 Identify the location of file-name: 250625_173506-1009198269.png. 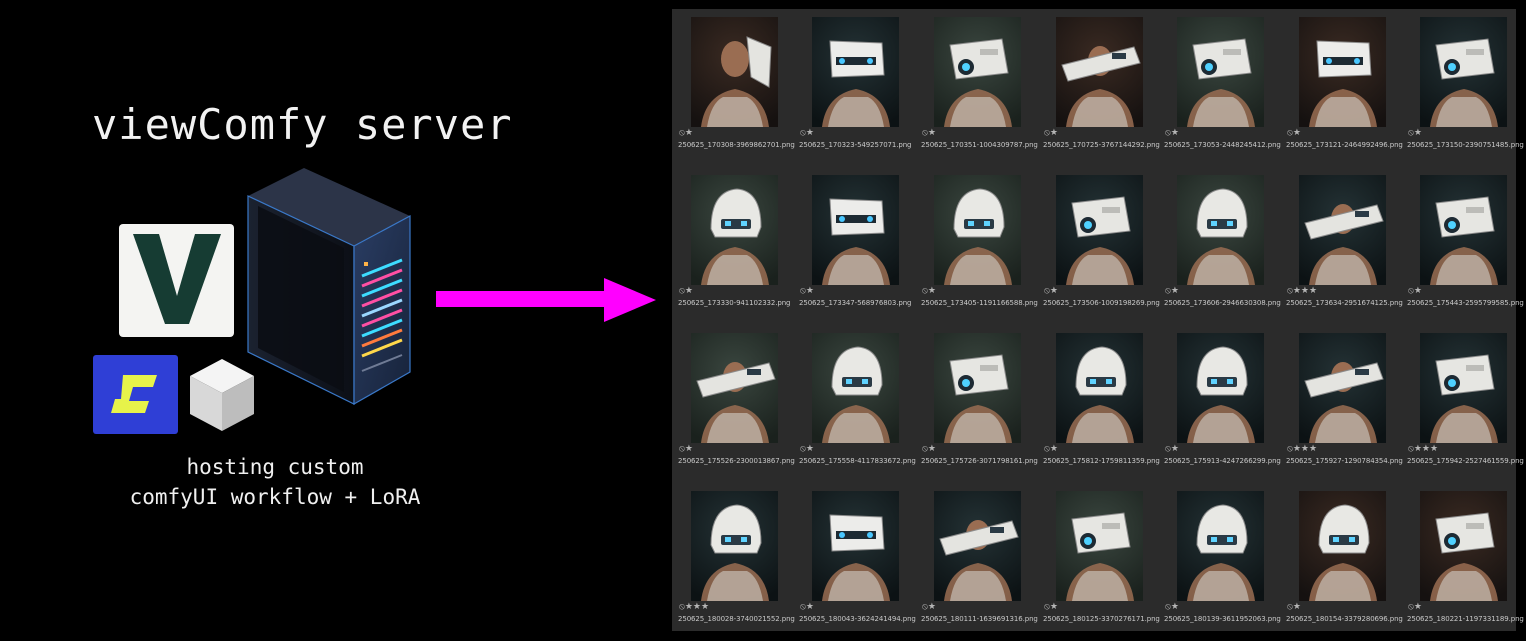
(1101, 303).